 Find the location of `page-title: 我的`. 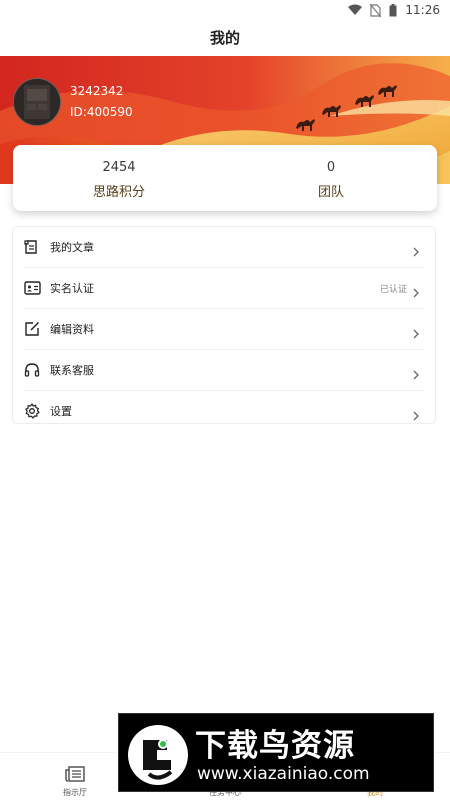

page-title: 我的 is located at coordinates (224, 38).